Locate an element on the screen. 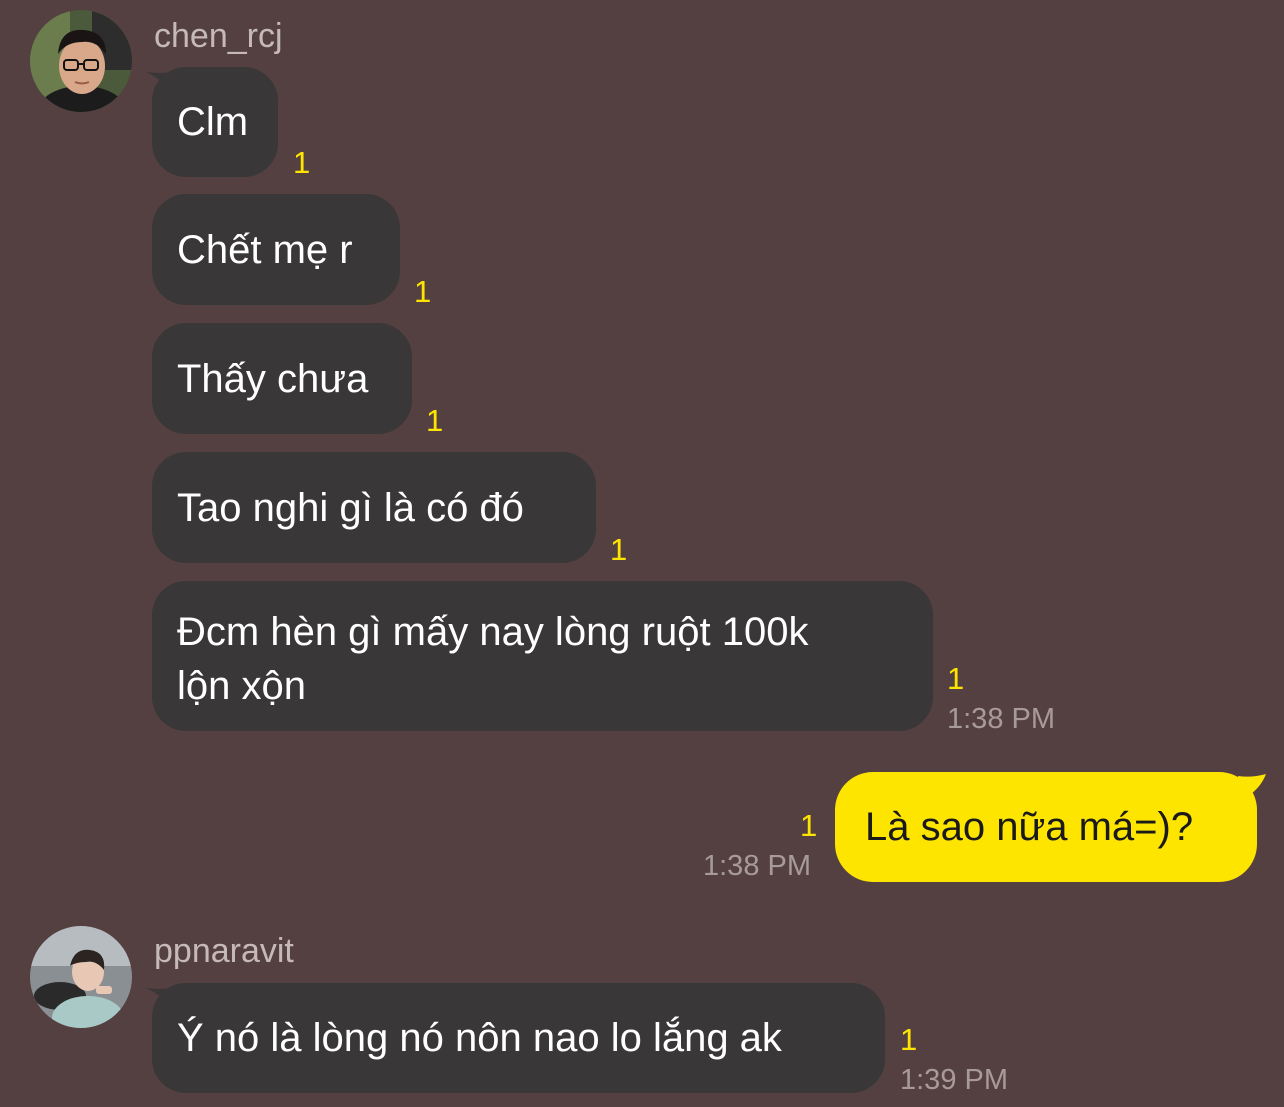 Image resolution: width=1284 pixels, height=1107 pixels. message-text-line: lộn xộn is located at coordinates (241, 686).